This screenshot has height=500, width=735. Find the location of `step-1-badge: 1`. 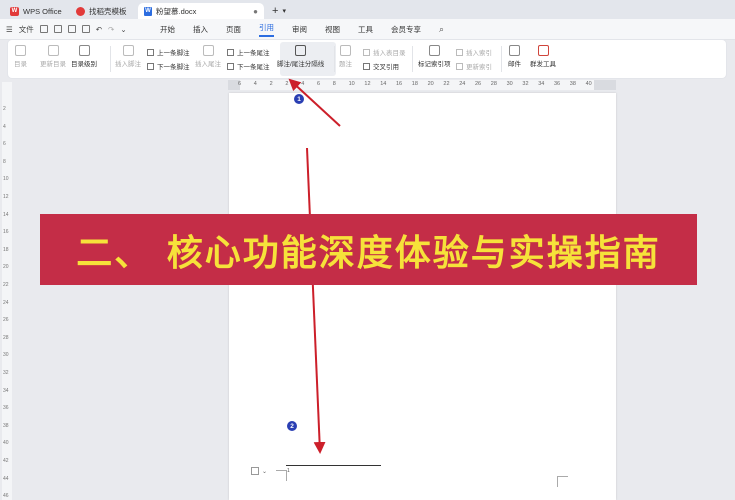

step-1-badge: 1 is located at coordinates (299, 99).